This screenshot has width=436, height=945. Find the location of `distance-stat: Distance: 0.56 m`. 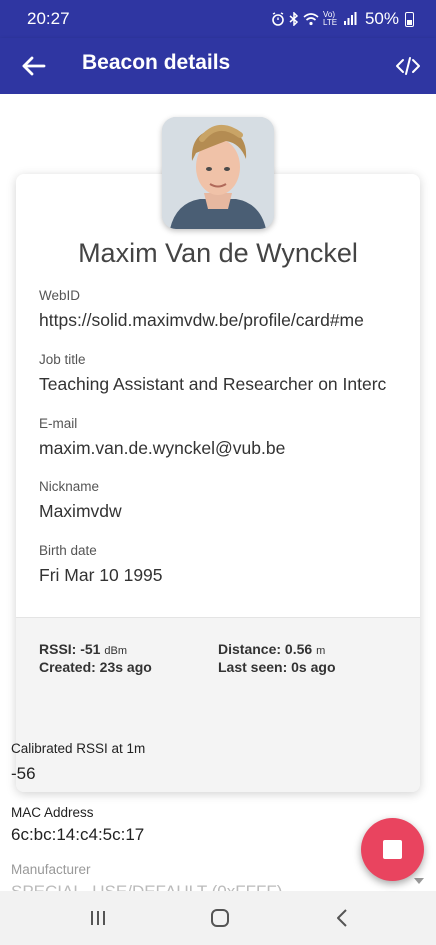

distance-stat: Distance: 0.56 m is located at coordinates (271, 649).